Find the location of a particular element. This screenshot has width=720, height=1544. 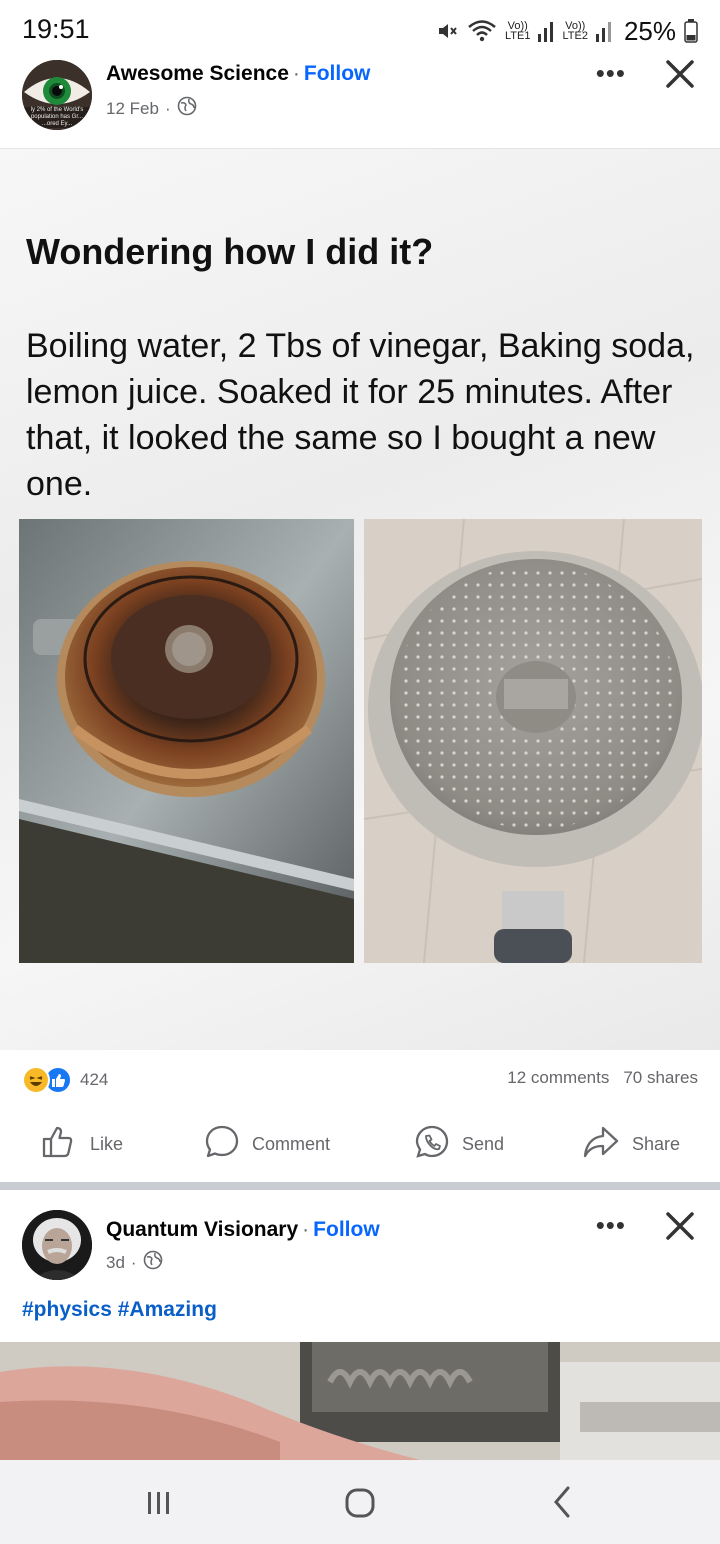

recents-button is located at coordinates (158, 1502).